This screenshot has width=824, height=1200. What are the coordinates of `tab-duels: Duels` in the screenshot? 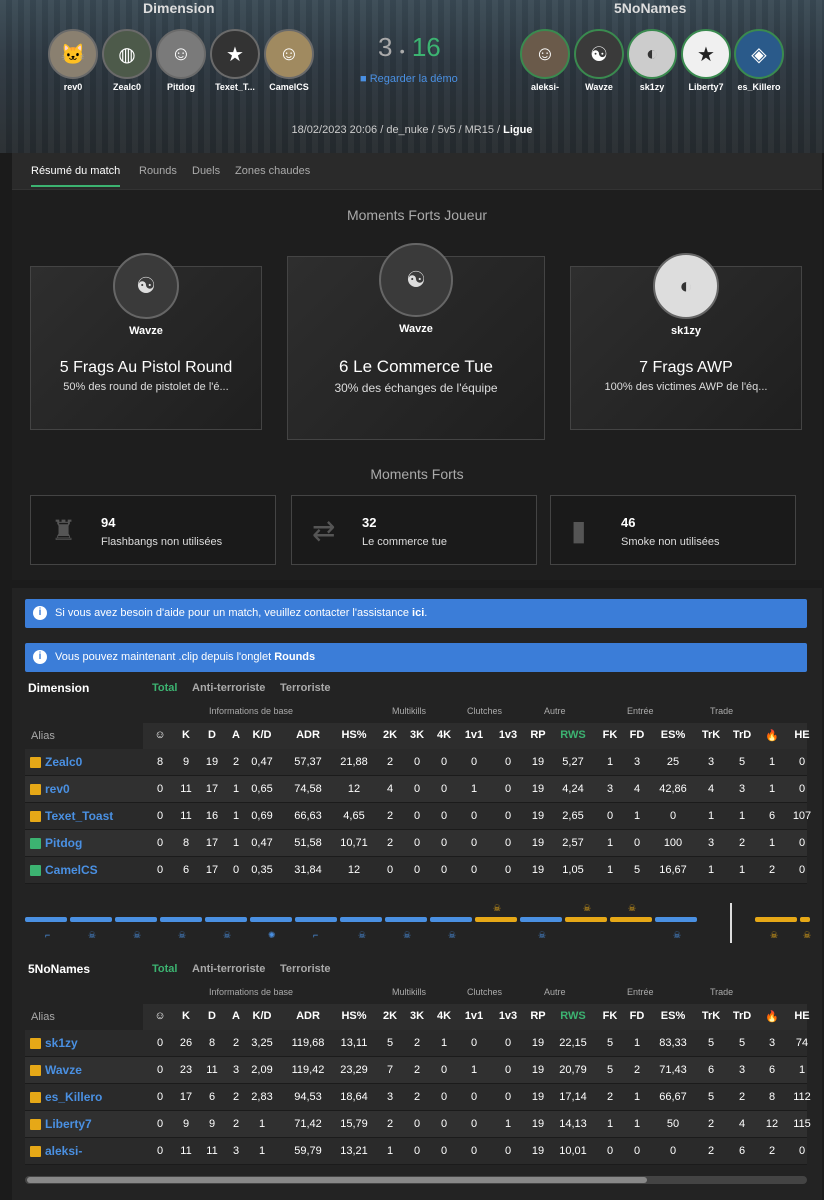 It's located at (206, 171).